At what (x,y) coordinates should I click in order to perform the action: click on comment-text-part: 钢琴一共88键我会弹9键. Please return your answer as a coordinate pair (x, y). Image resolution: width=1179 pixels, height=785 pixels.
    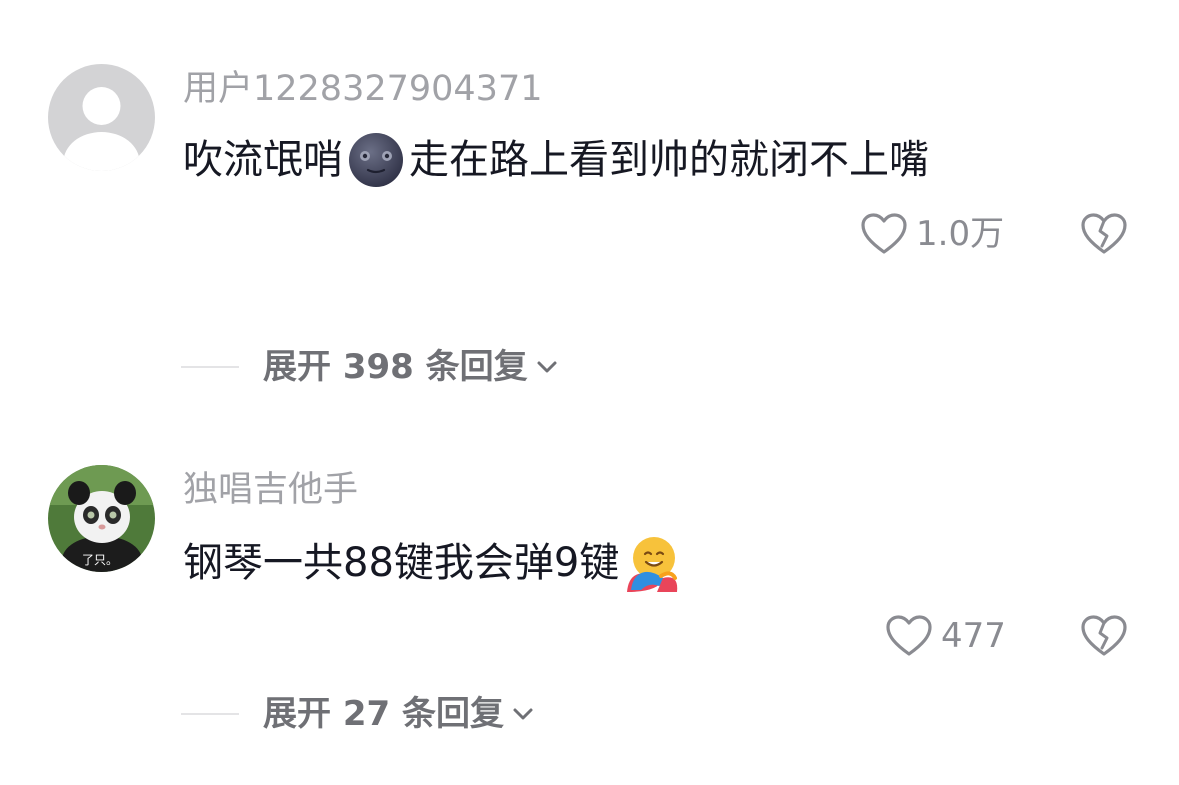
    Looking at the image, I should click on (401, 563).